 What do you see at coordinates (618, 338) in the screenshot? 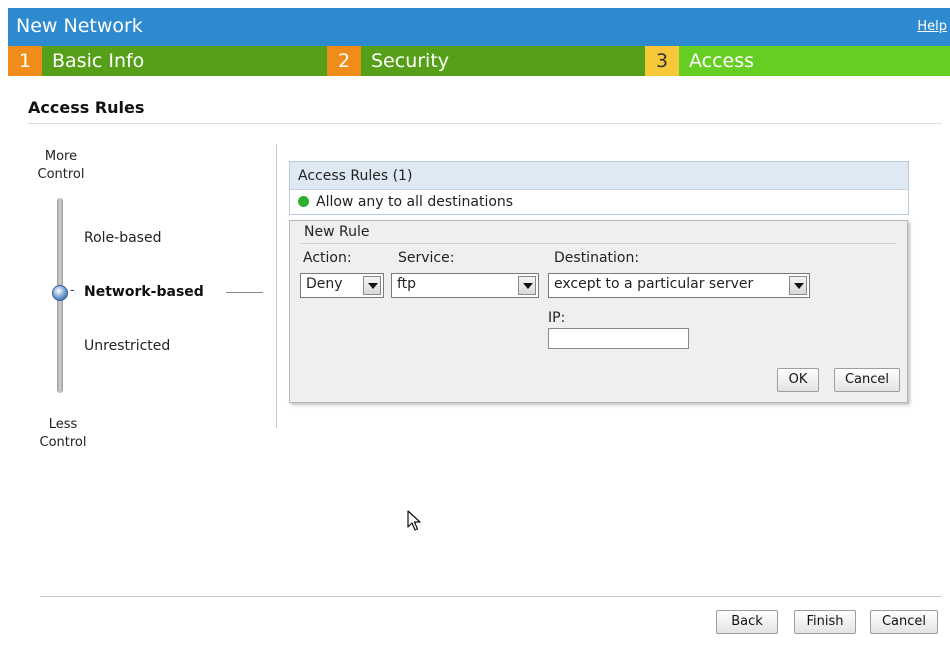
I see `ip-input` at bounding box center [618, 338].